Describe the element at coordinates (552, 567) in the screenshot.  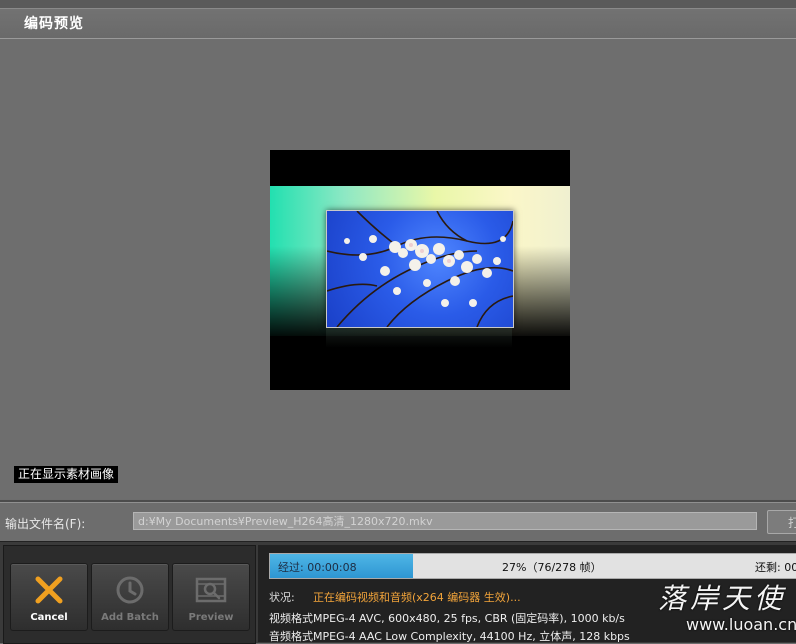
I see `progress-percent: 27%（76/278 帧）` at that location.